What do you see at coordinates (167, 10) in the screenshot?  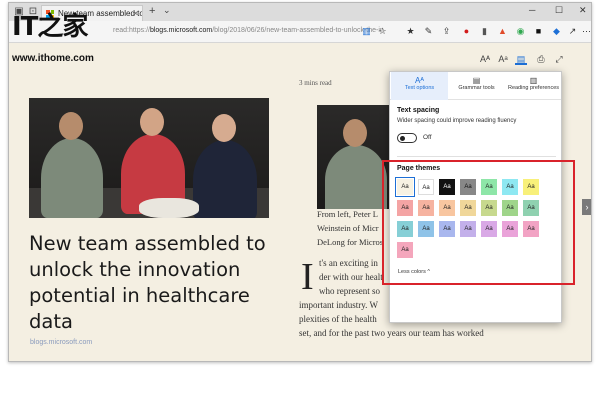 I see `tab-list-chevron-icon: ⌄` at bounding box center [167, 10].